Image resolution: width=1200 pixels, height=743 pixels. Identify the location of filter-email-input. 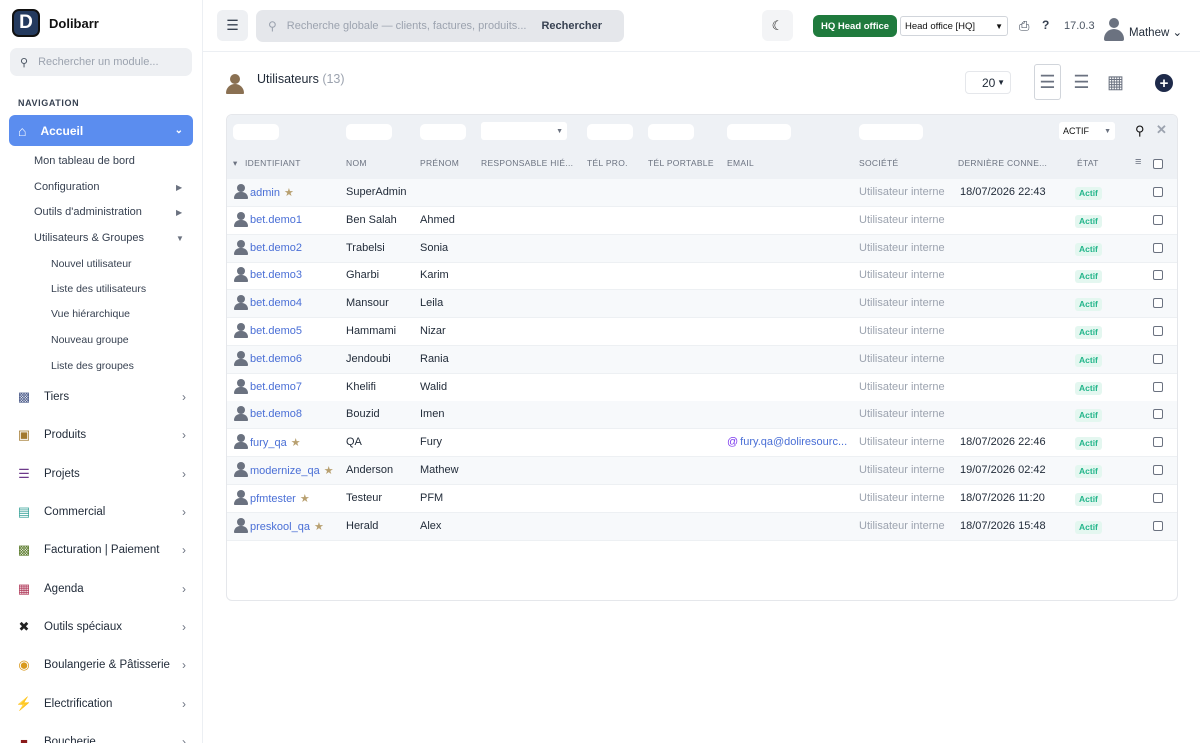
(759, 132).